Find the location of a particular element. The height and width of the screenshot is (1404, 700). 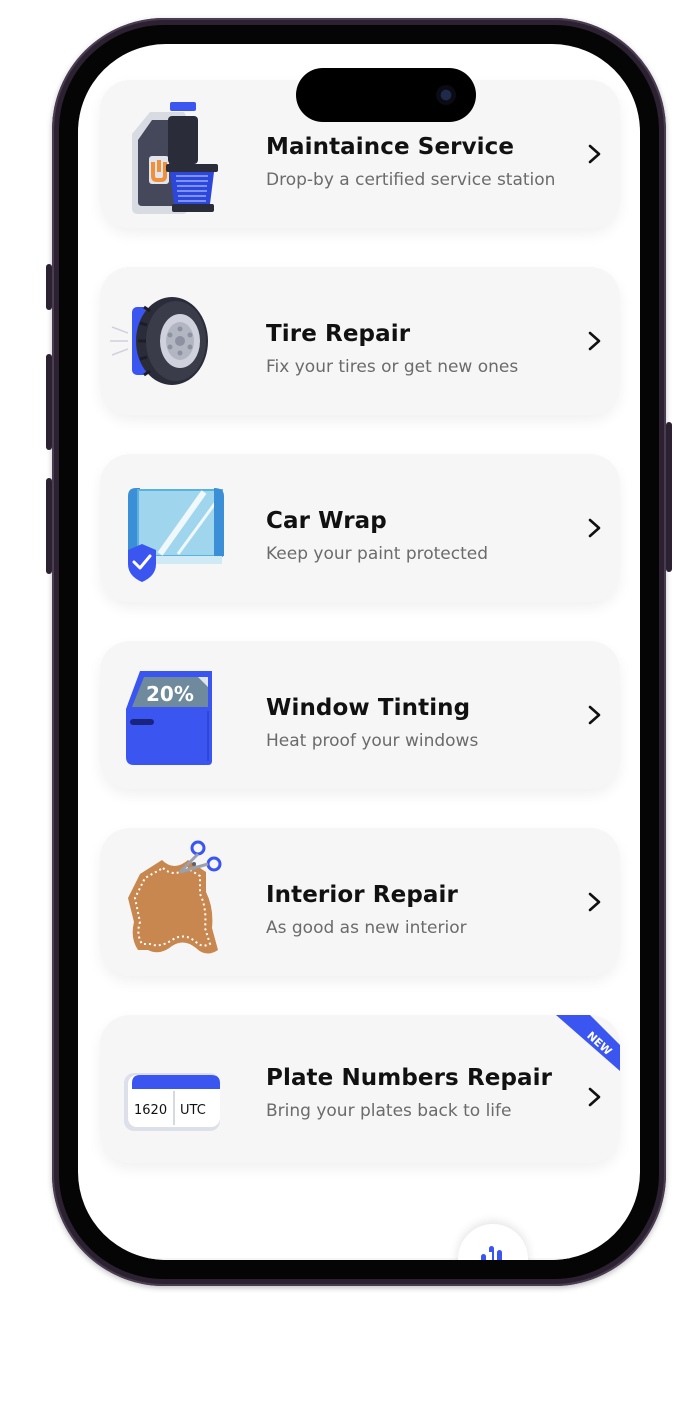

car-door-tint-icon: 20% is located at coordinates (169, 718).